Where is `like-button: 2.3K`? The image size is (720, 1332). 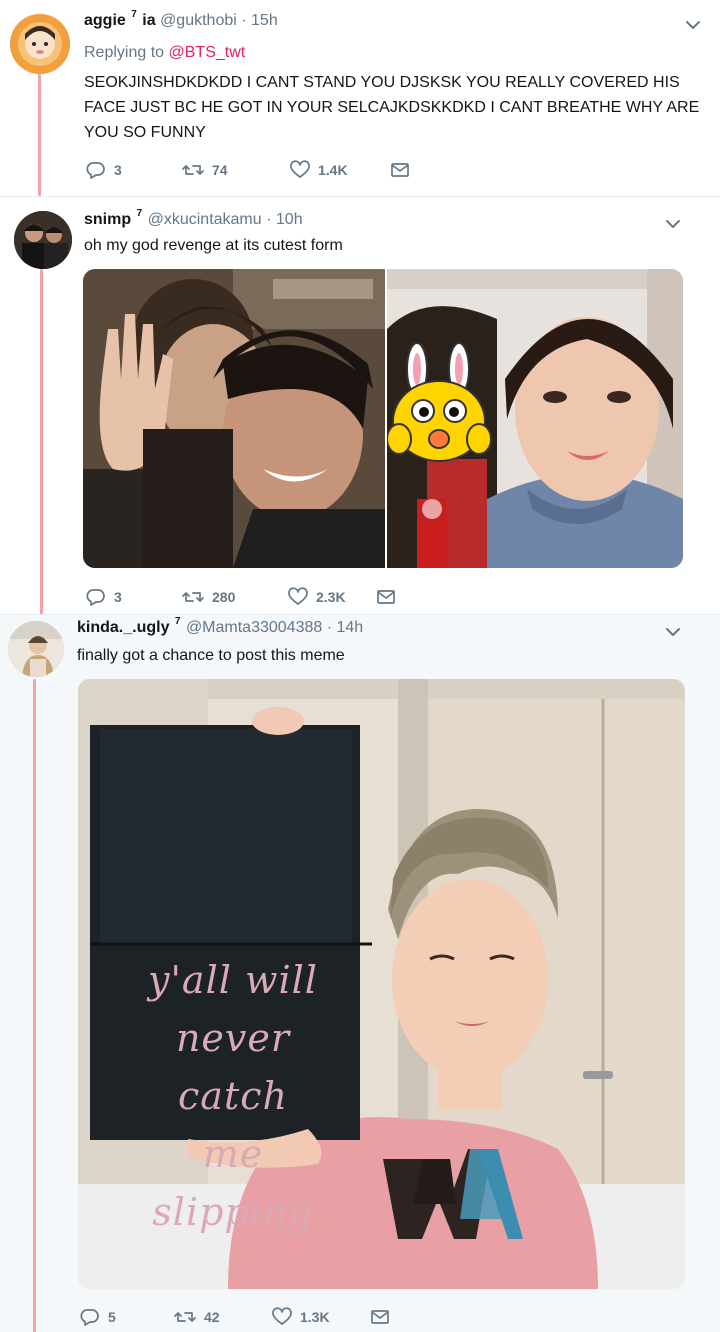
like-button: 2.3K is located at coordinates (332, 597).